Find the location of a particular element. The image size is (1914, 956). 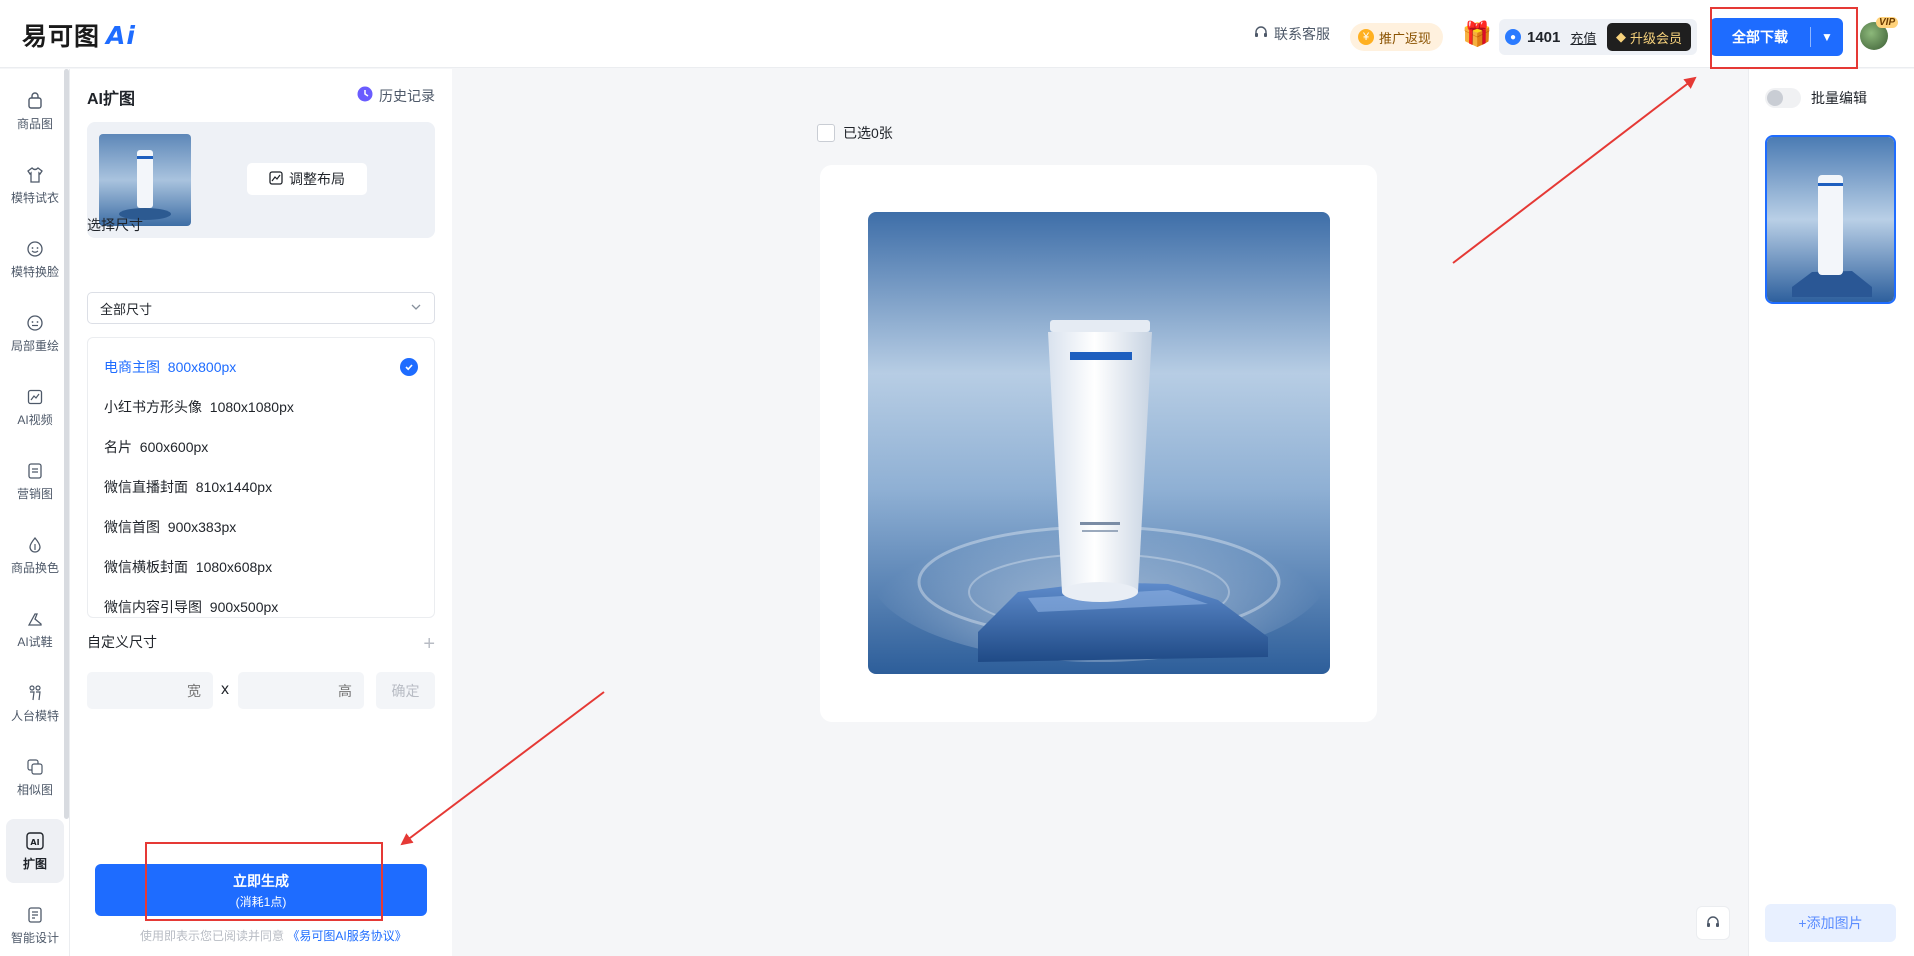

expand-ai-icon: AI is located at coordinates (35, 841).